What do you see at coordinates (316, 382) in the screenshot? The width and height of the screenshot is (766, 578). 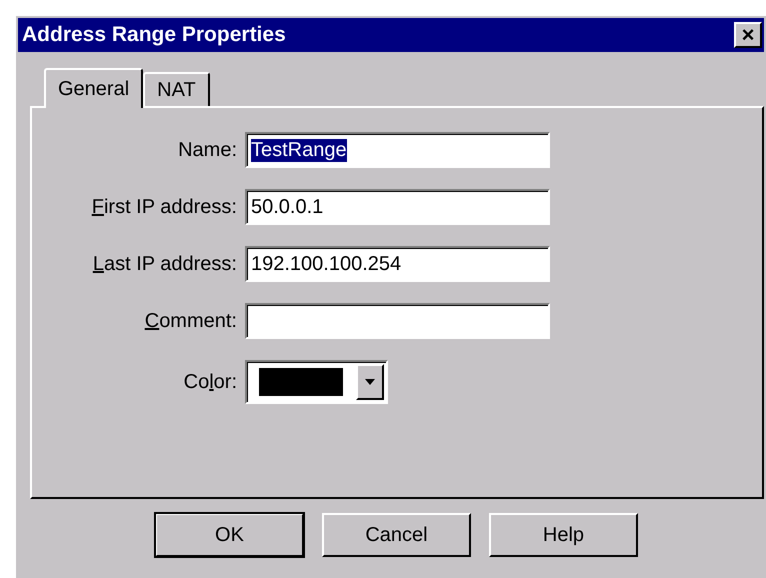 I see `color-dropdown` at bounding box center [316, 382].